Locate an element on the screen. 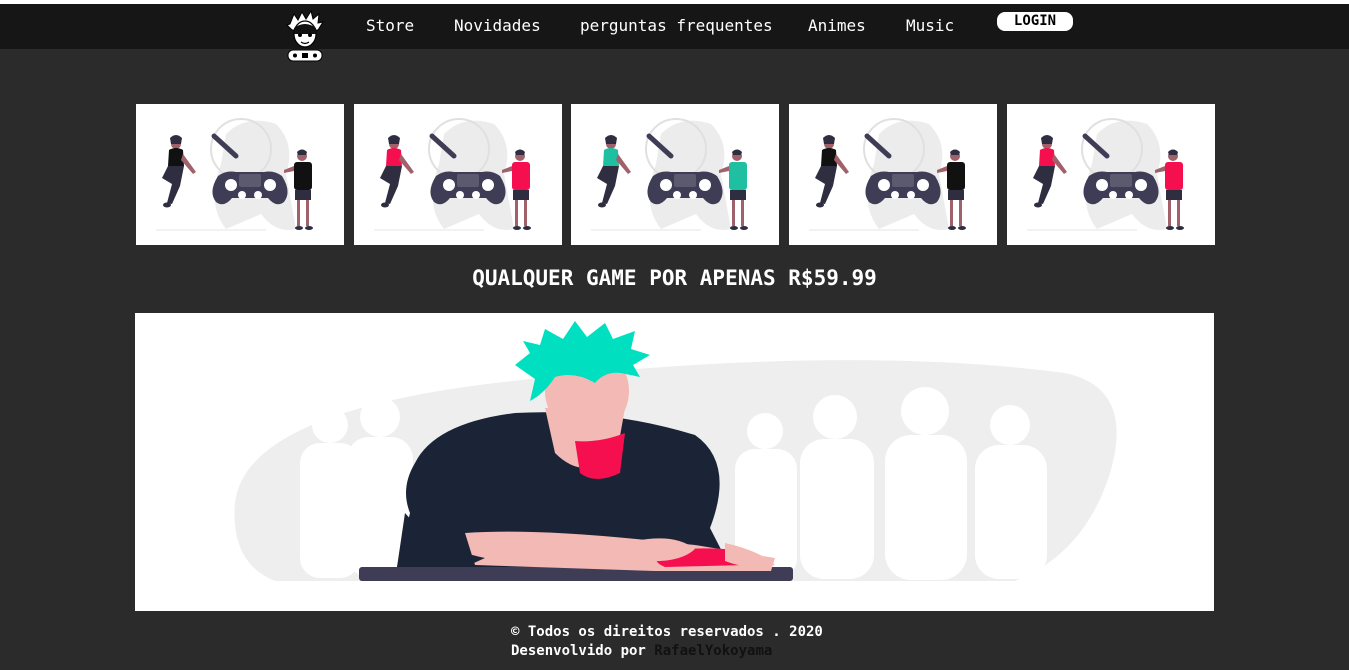 This screenshot has height=670, width=1349. developer-credit: Desenvolvido por RafaelYokoyama is located at coordinates (667, 651).